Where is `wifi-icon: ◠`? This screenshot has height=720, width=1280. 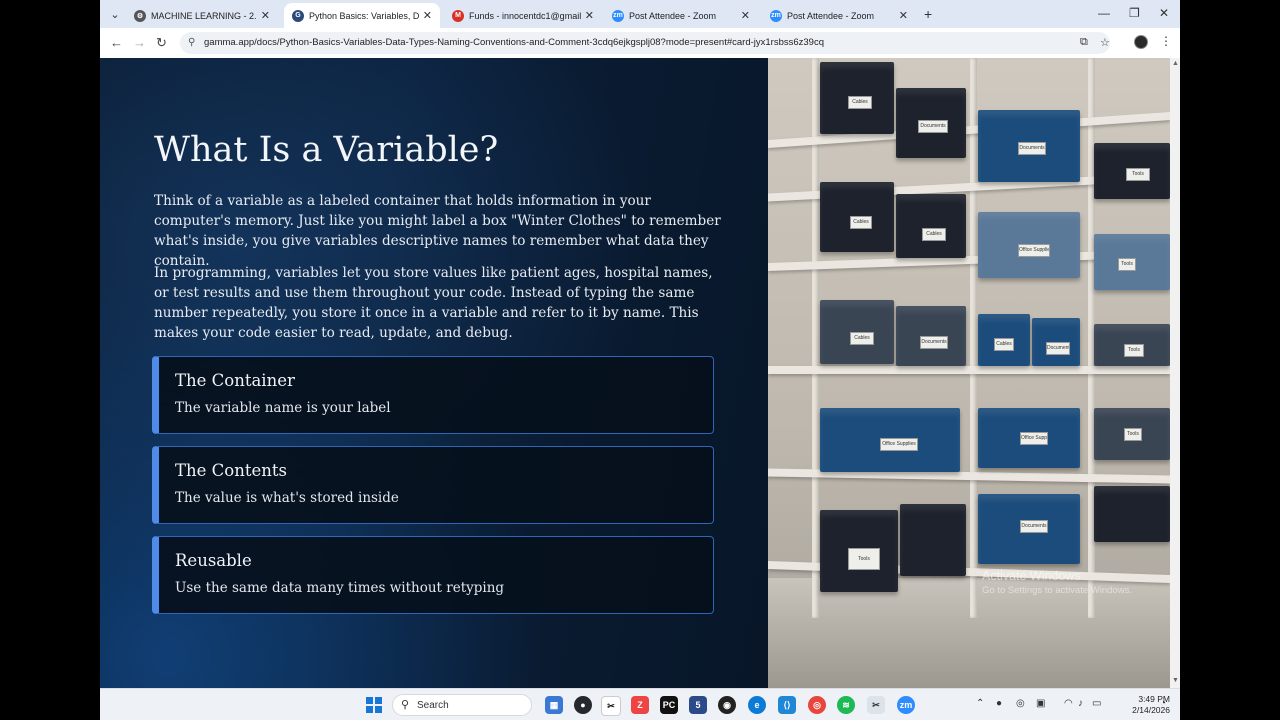
wifi-icon: ◠ is located at coordinates (1068, 703).